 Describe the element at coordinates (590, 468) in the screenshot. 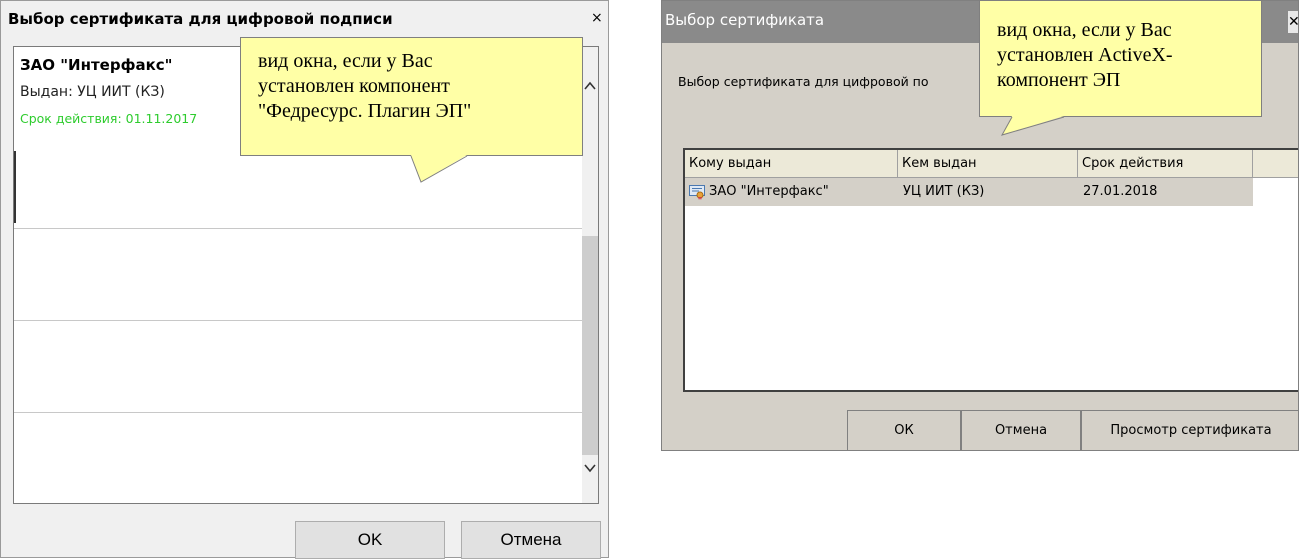

I see `chevron-down-icon` at that location.